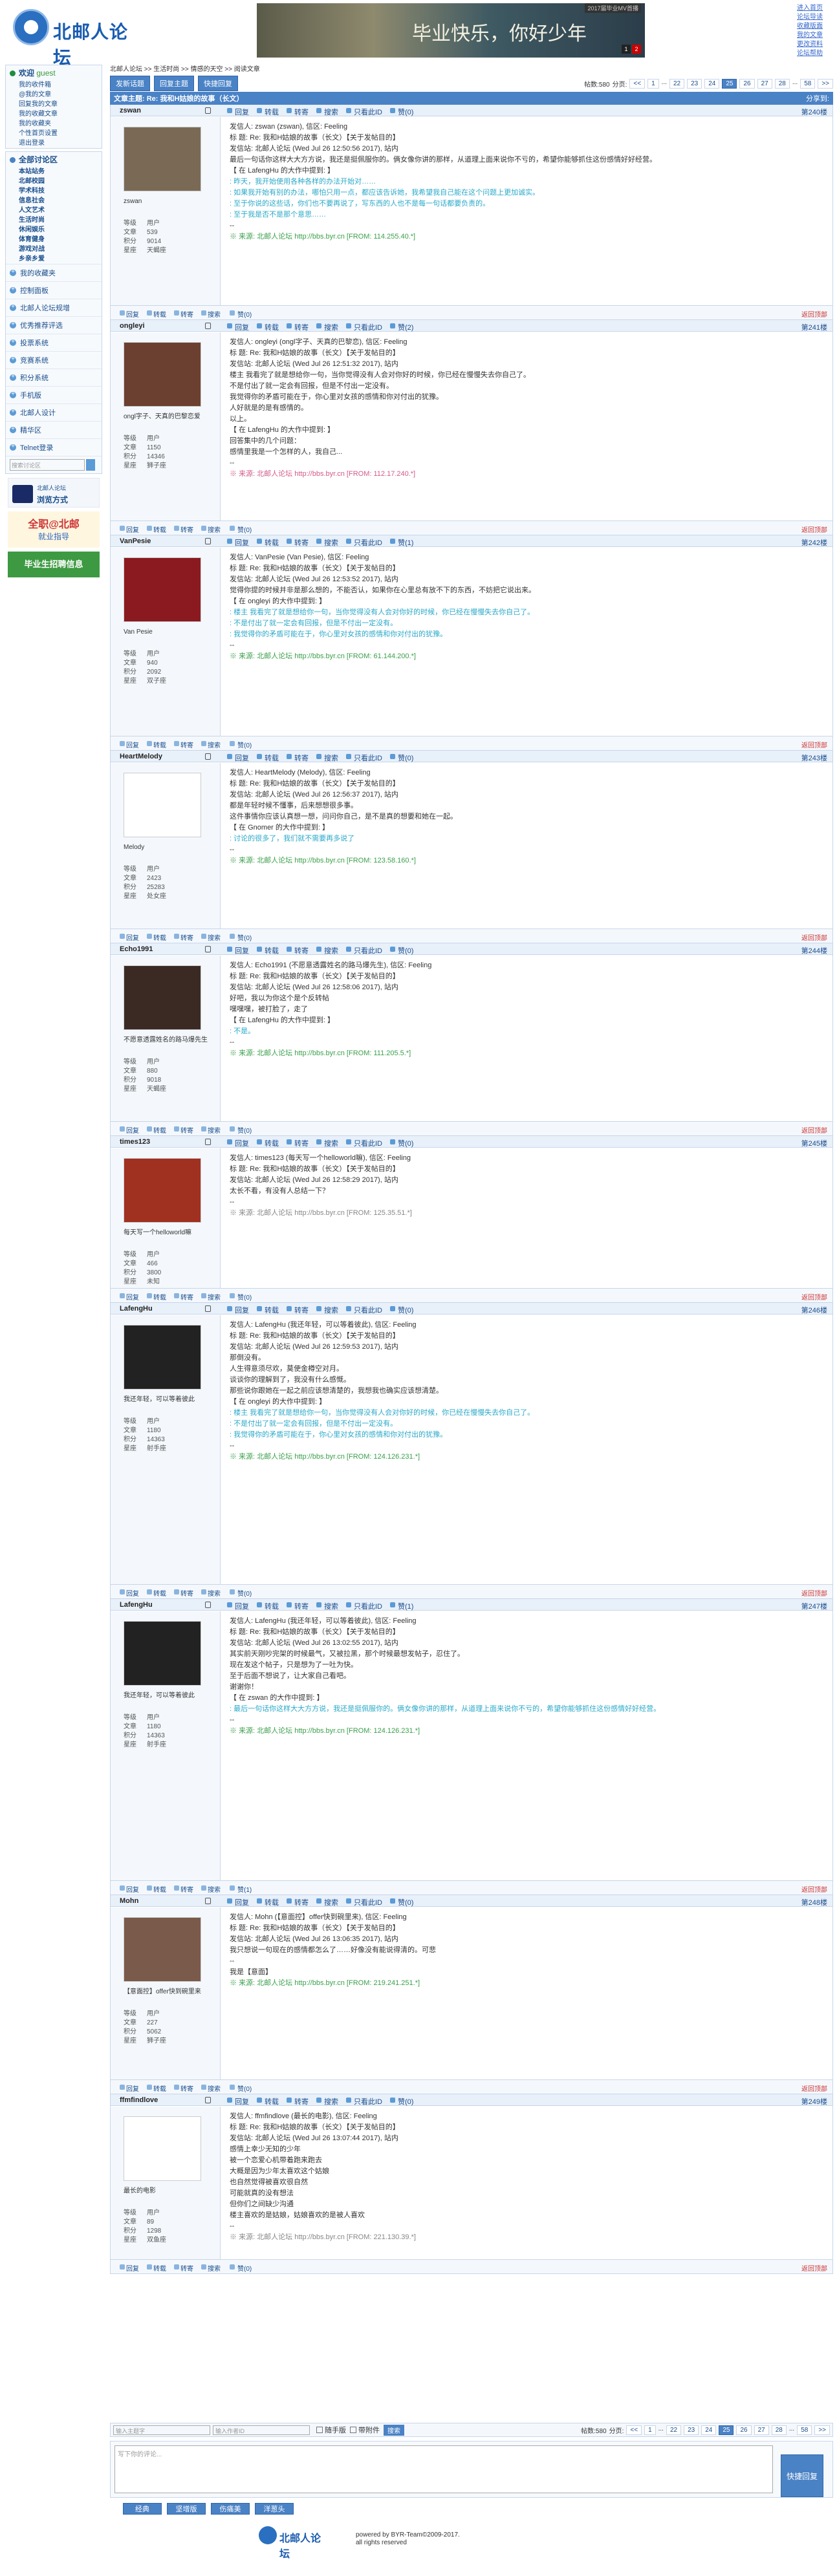 Image resolution: width=837 pixels, height=2576 pixels. What do you see at coordinates (816, 45) in the screenshot?
I see `top-link-profile: 更改资料` at bounding box center [816, 45].